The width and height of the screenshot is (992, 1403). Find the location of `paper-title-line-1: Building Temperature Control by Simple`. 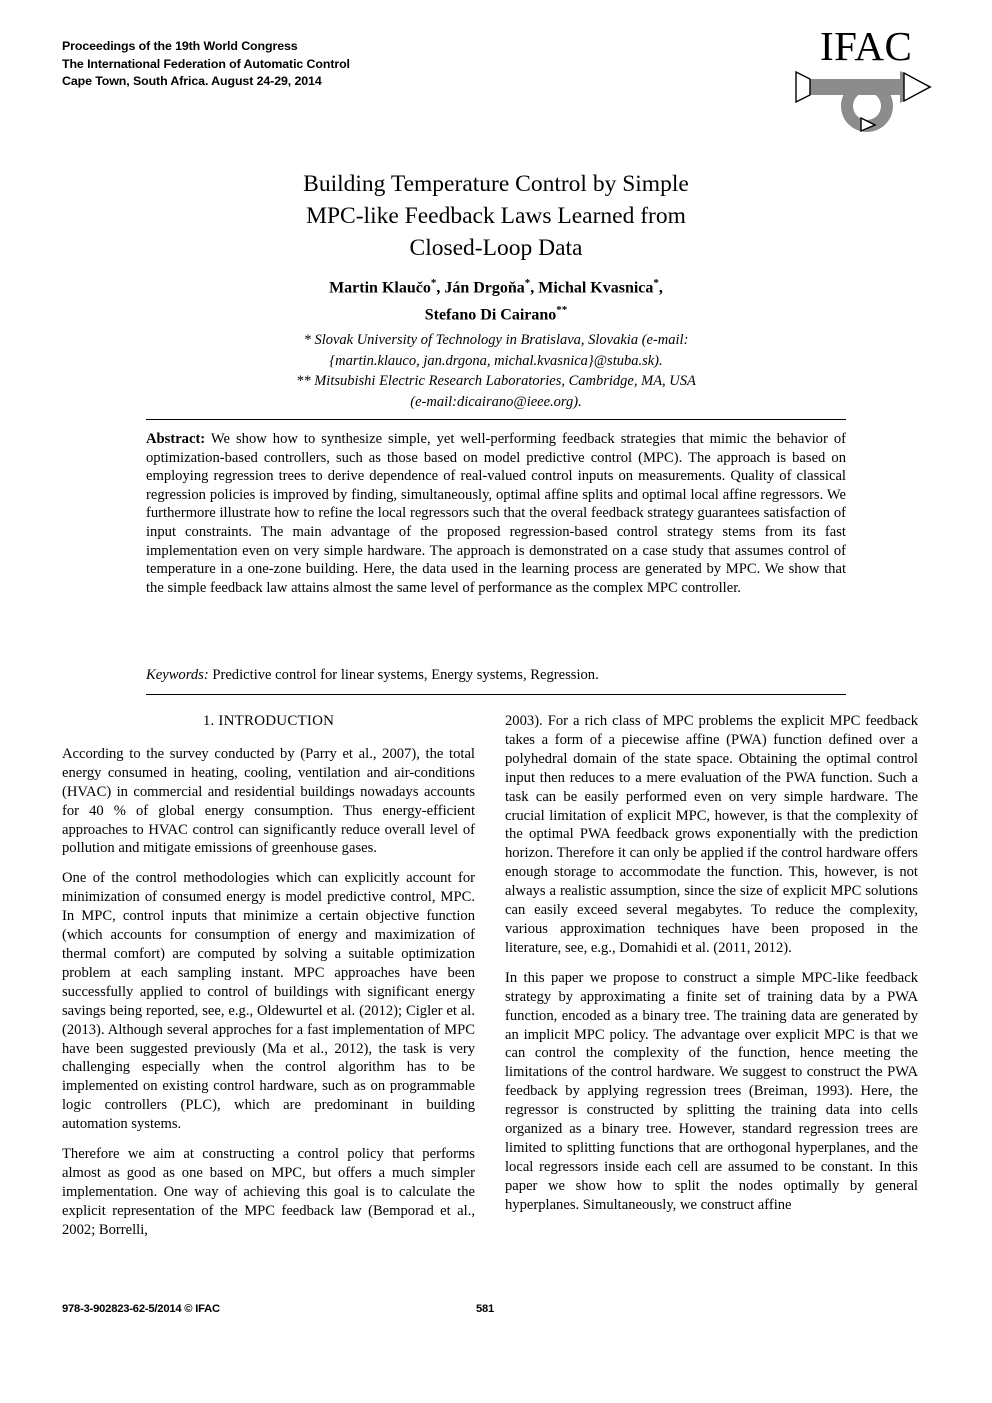

paper-title-line-1: Building Temperature Control by Simple is located at coordinates (496, 184).